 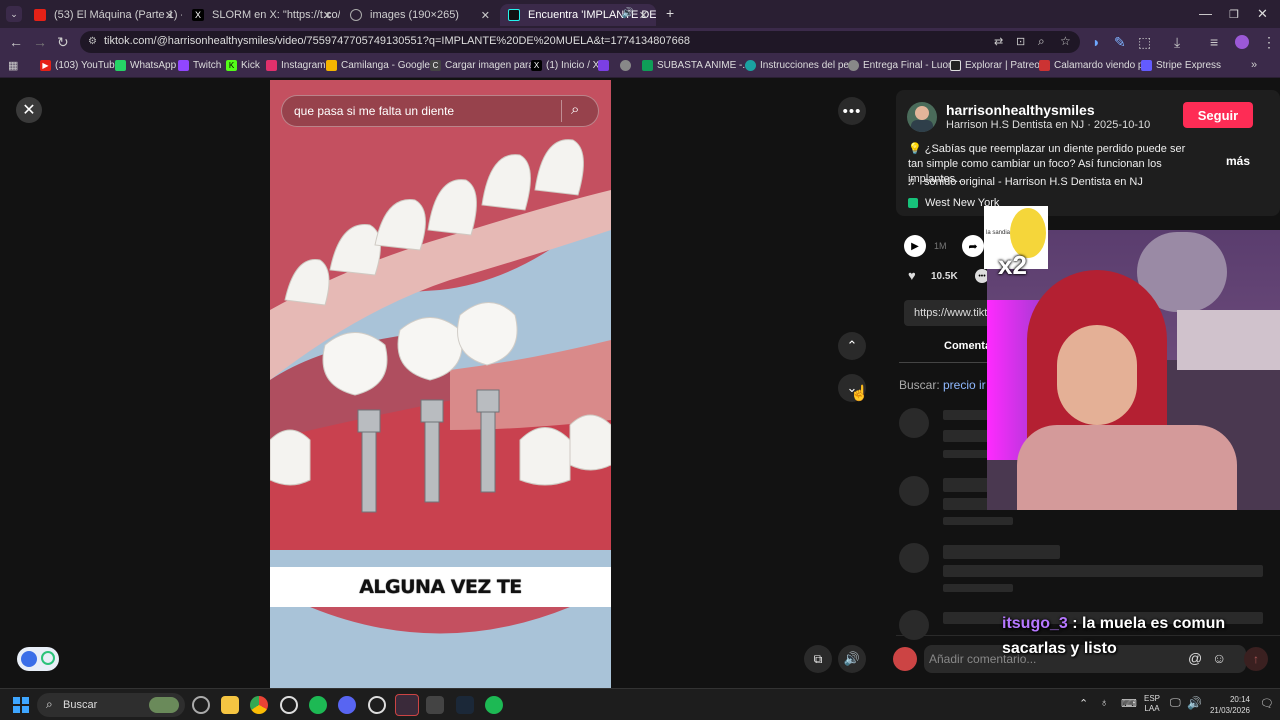 I want to click on tab-search-icon: ≡, so click(x=1214, y=42).